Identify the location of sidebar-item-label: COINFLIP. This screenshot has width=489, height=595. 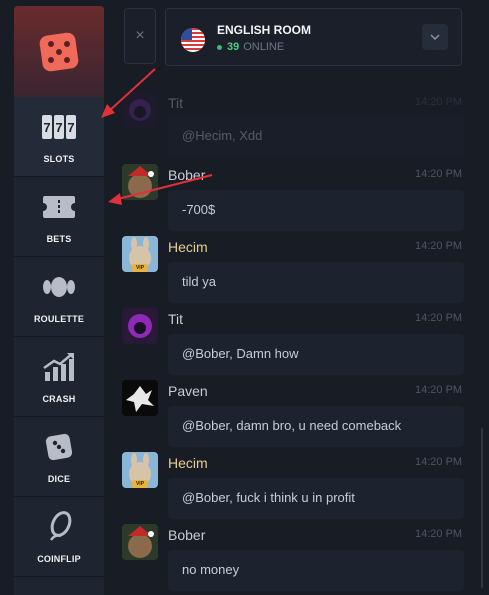
(59, 558).